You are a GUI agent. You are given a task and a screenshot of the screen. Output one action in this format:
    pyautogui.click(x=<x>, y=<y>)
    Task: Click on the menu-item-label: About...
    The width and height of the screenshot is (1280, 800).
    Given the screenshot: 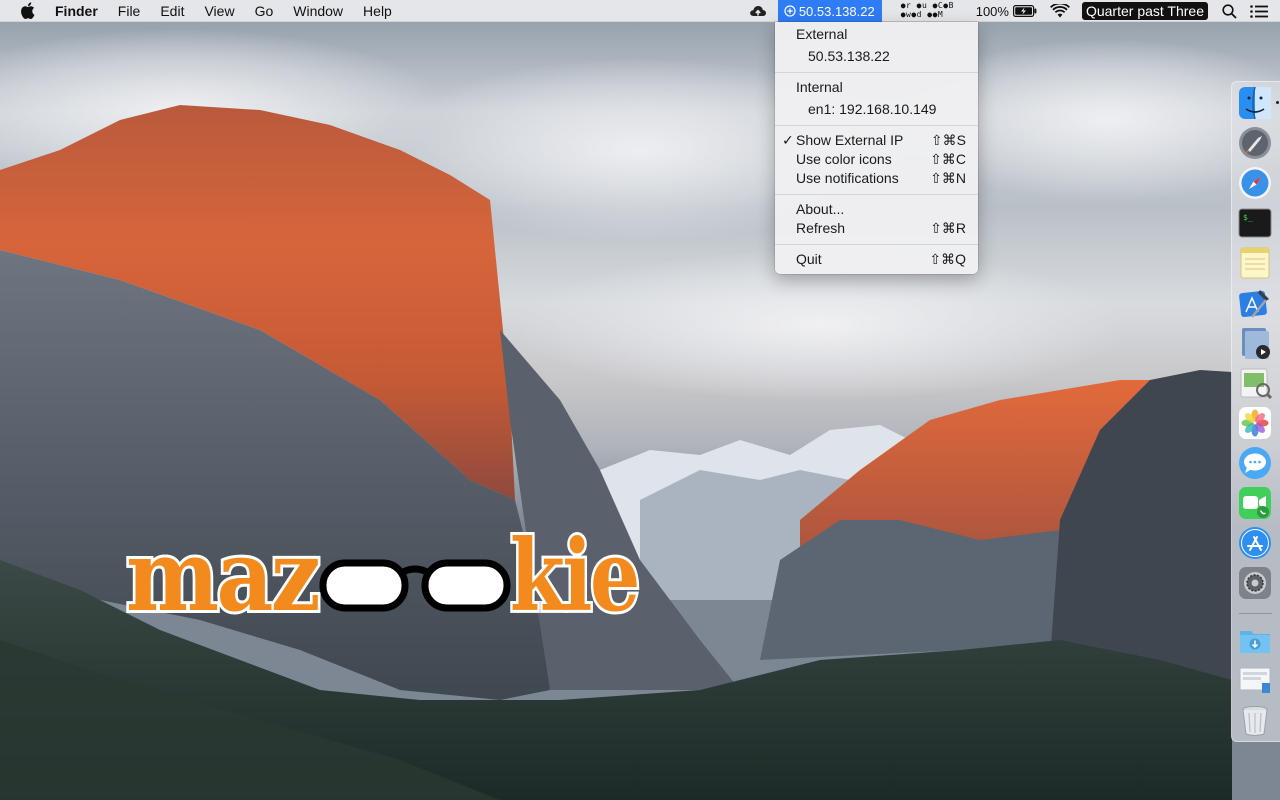 What is the action you would take?
    pyautogui.click(x=820, y=209)
    